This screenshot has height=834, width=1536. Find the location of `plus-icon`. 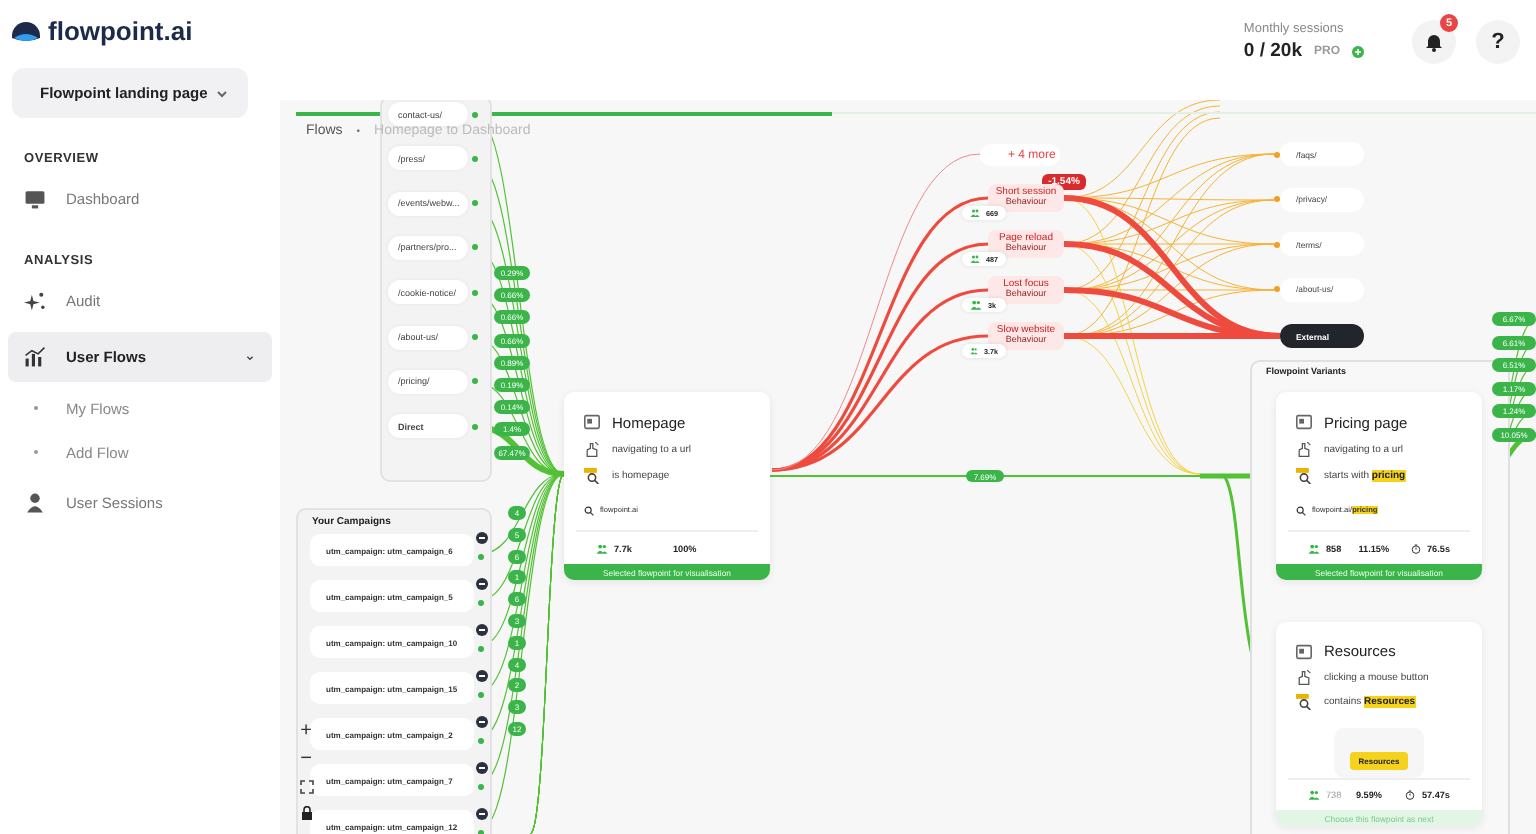

plus-icon is located at coordinates (1358, 51).